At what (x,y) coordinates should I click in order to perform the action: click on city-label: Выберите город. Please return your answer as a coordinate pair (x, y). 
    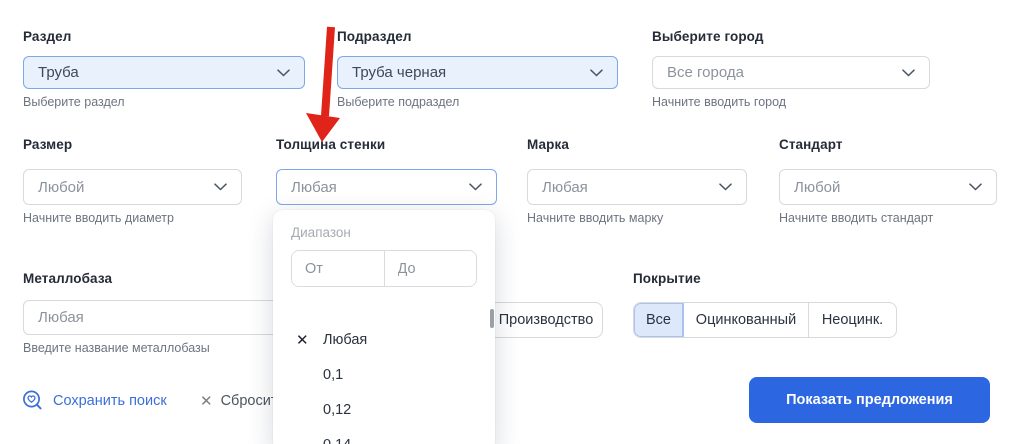
    Looking at the image, I should click on (708, 36).